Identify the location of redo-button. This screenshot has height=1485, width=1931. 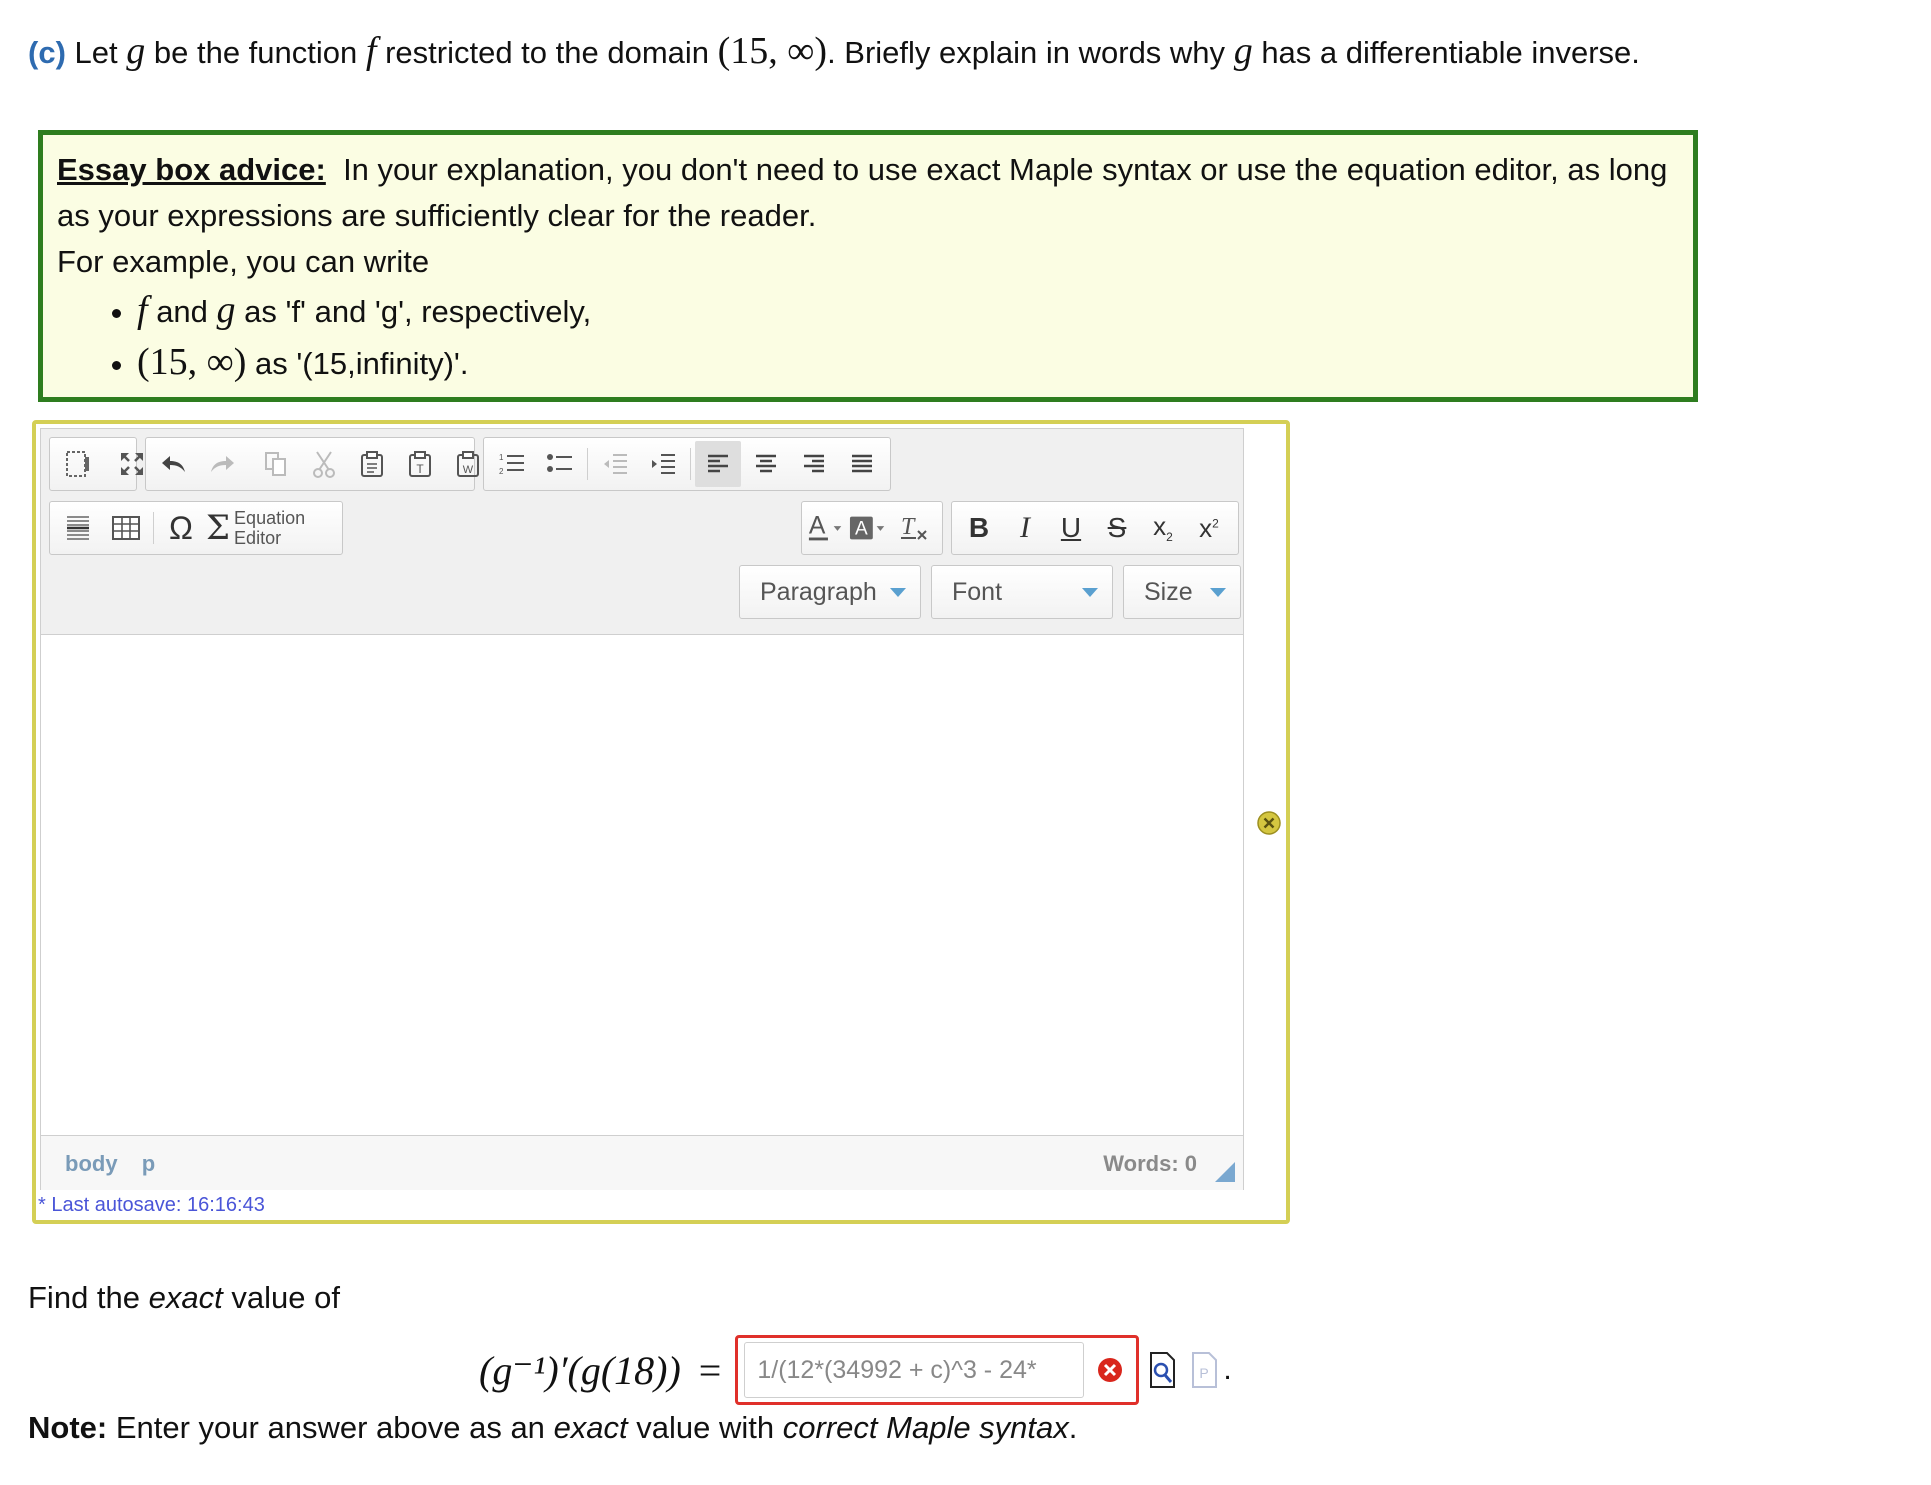
(222, 464).